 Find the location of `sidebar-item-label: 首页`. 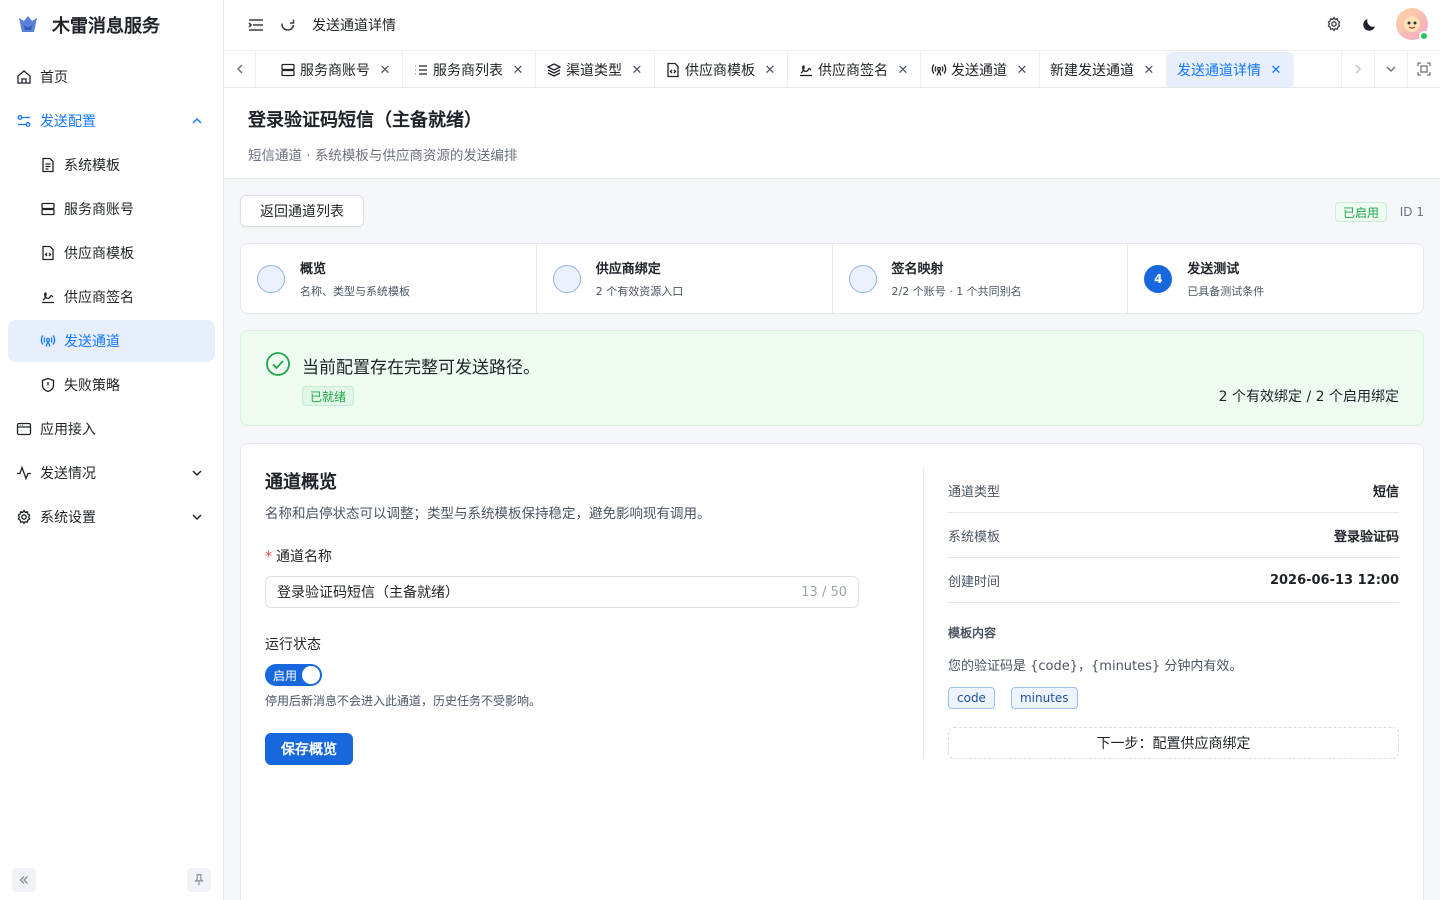

sidebar-item-label: 首页 is located at coordinates (54, 78).